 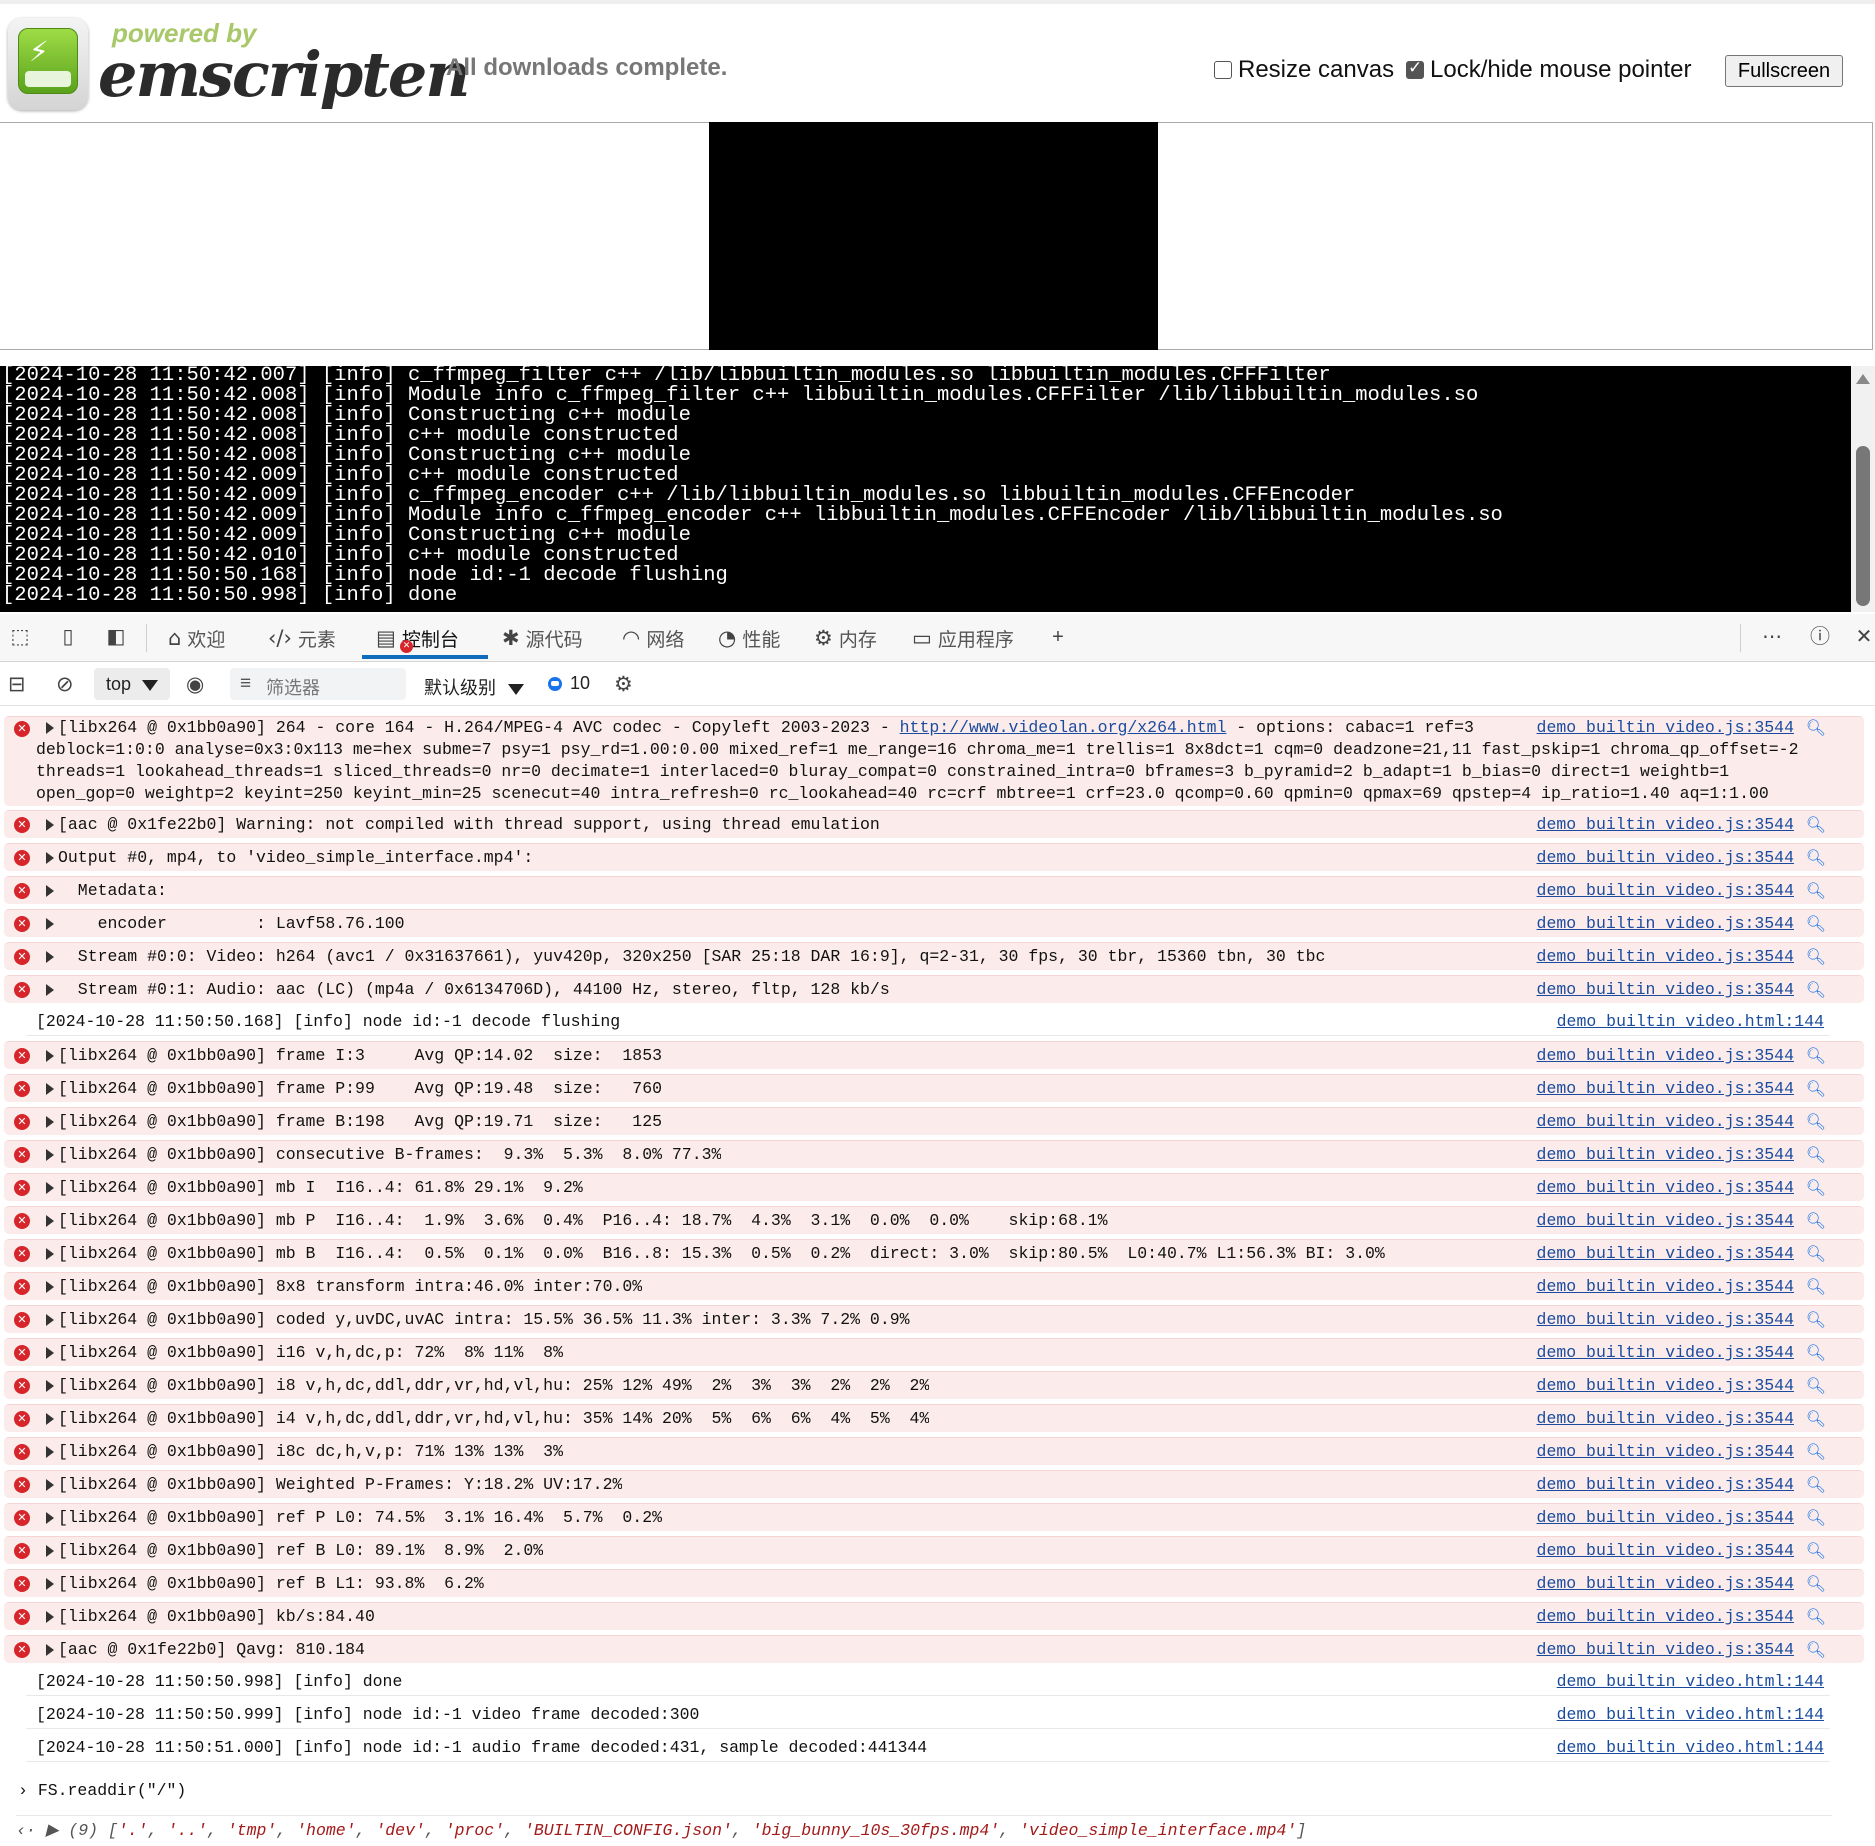 I want to click on device-emulation-icon: ▯, so click(x=68, y=637).